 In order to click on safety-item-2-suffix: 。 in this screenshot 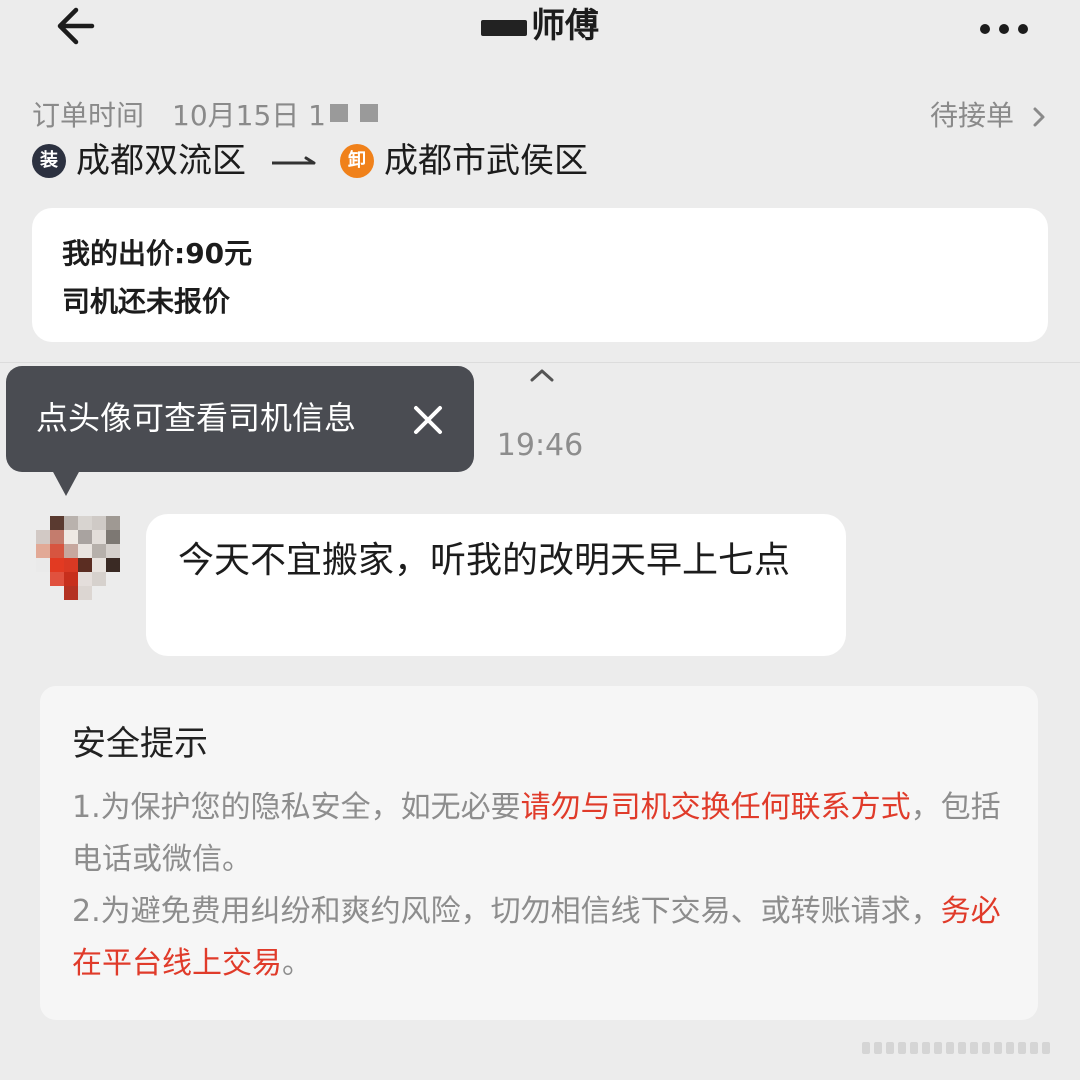, I will do `click(297, 963)`.